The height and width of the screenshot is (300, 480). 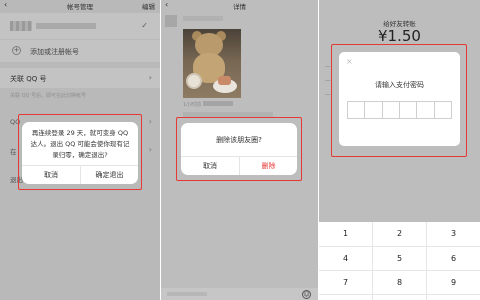 What do you see at coordinates (192, 105) in the screenshot?
I see `post-time: 1小时前` at bounding box center [192, 105].